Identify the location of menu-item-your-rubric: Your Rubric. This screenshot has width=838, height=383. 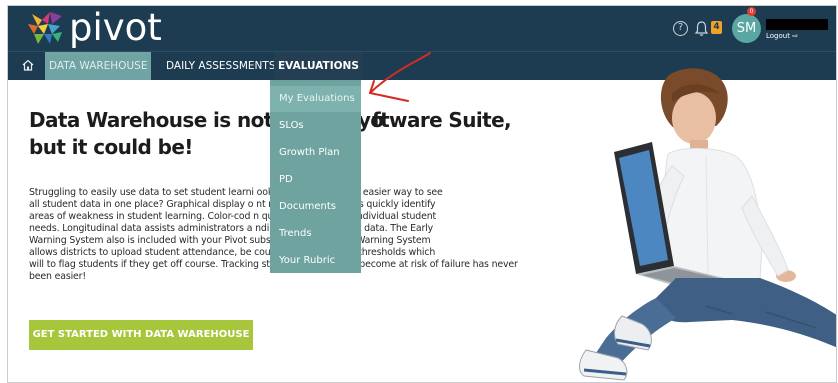
(315, 261).